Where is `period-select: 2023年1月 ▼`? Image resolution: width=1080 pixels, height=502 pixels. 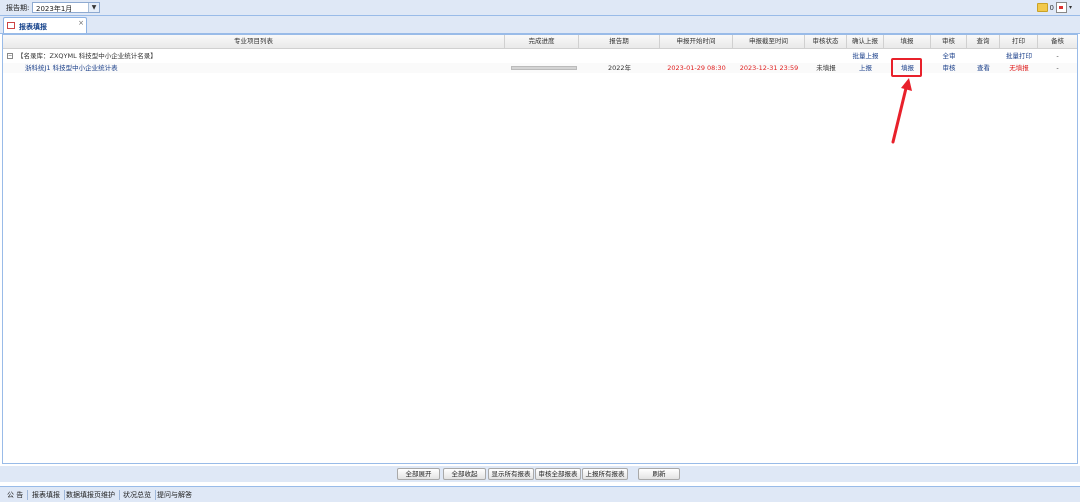
period-select: 2023年1月 ▼ is located at coordinates (66, 7).